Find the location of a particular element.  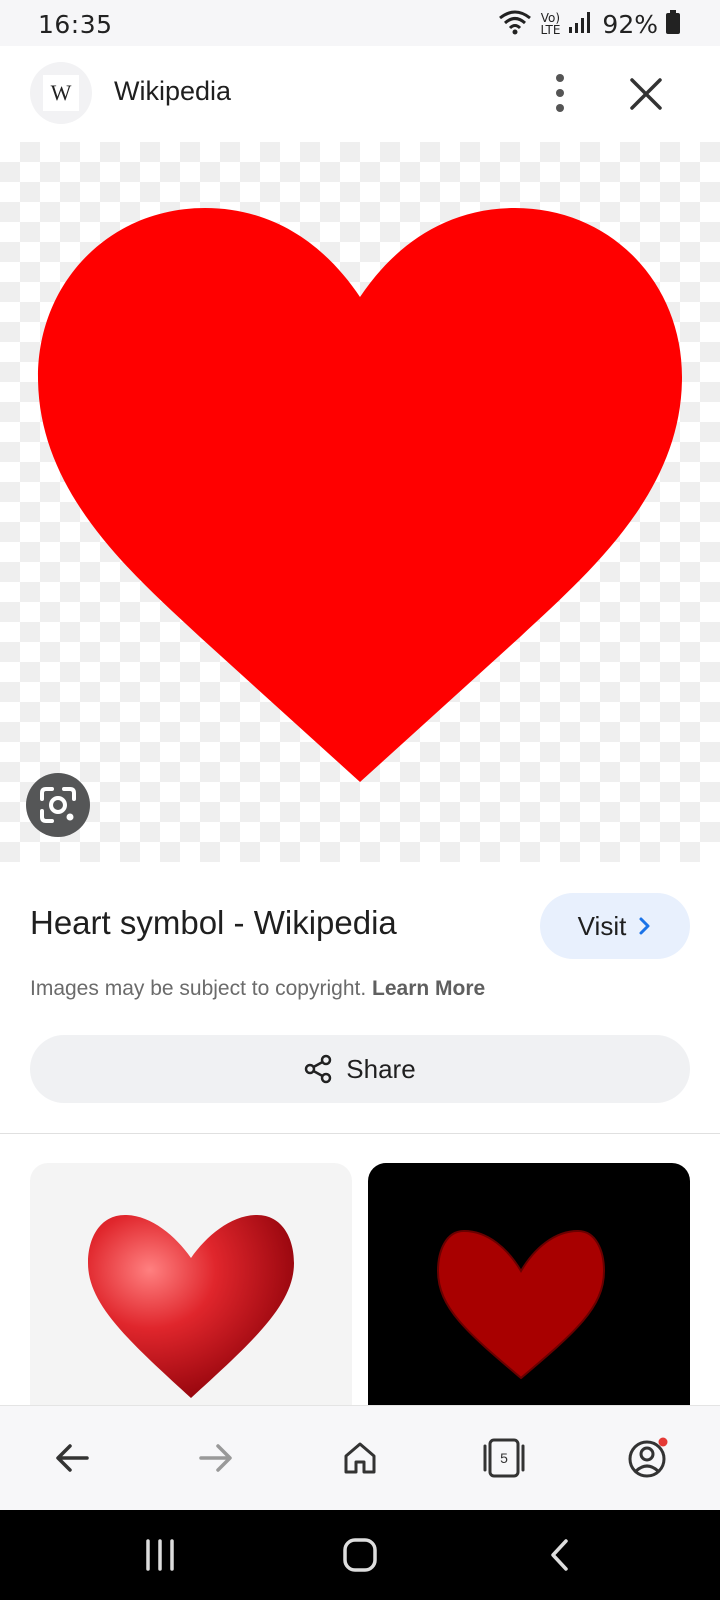

system-back-button is located at coordinates (560, 1555).